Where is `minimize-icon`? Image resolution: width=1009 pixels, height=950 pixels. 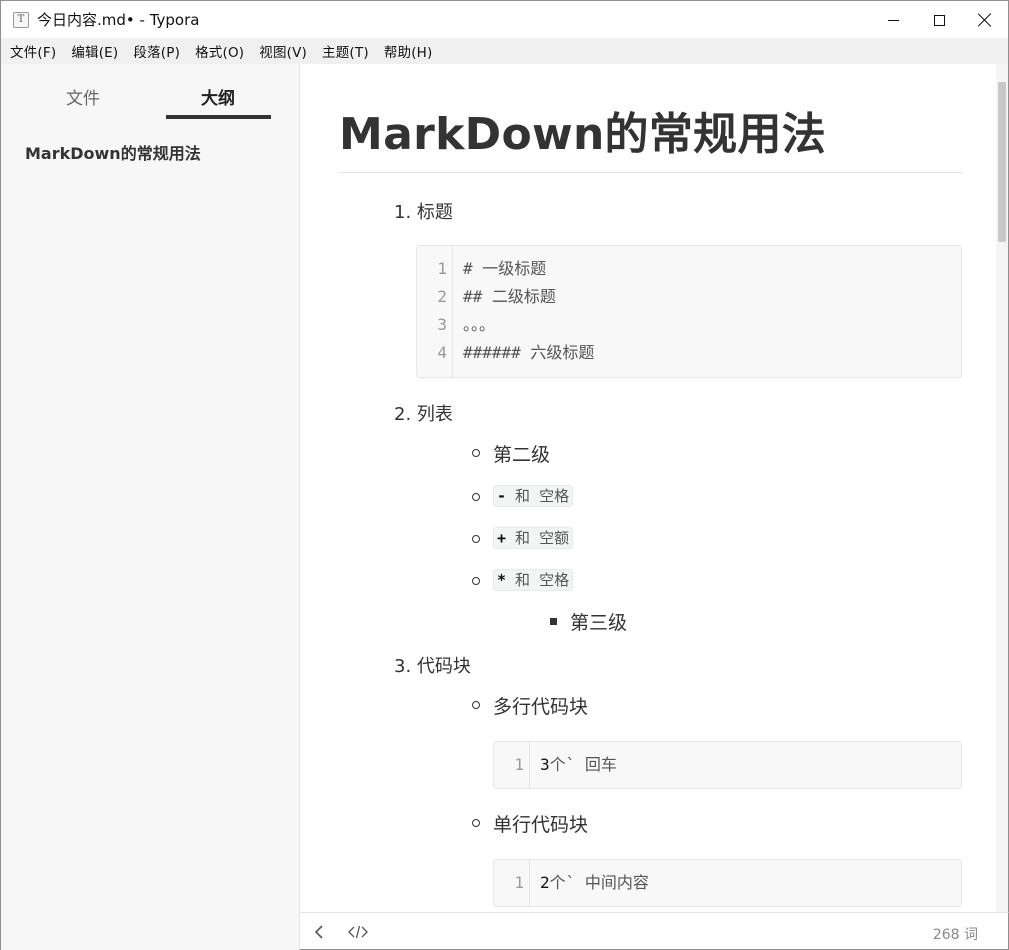 minimize-icon is located at coordinates (893, 20).